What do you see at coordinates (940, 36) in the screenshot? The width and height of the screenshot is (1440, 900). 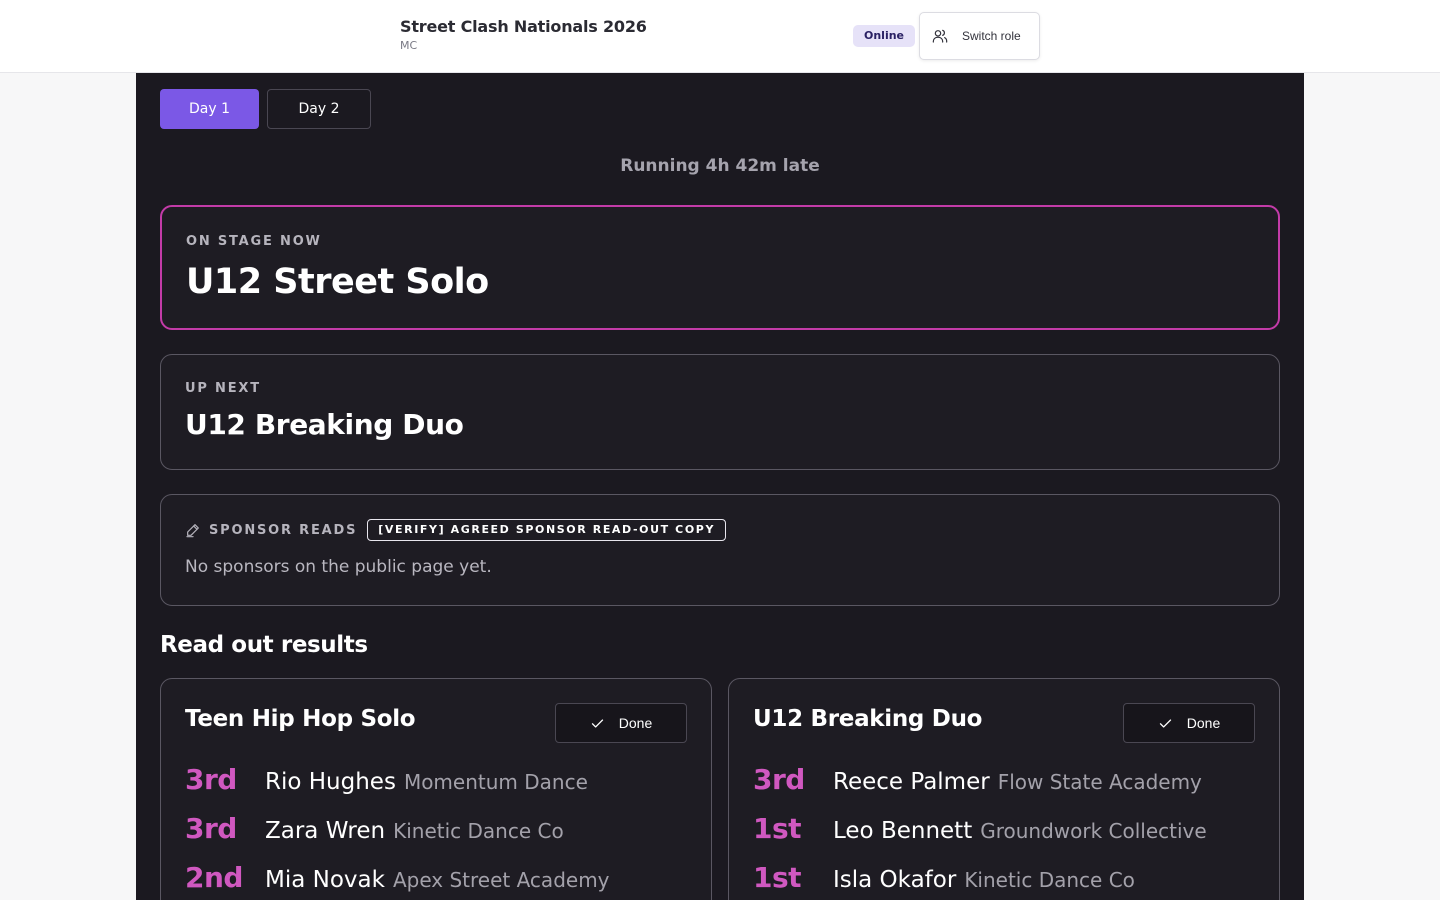 I see `users-icon` at bounding box center [940, 36].